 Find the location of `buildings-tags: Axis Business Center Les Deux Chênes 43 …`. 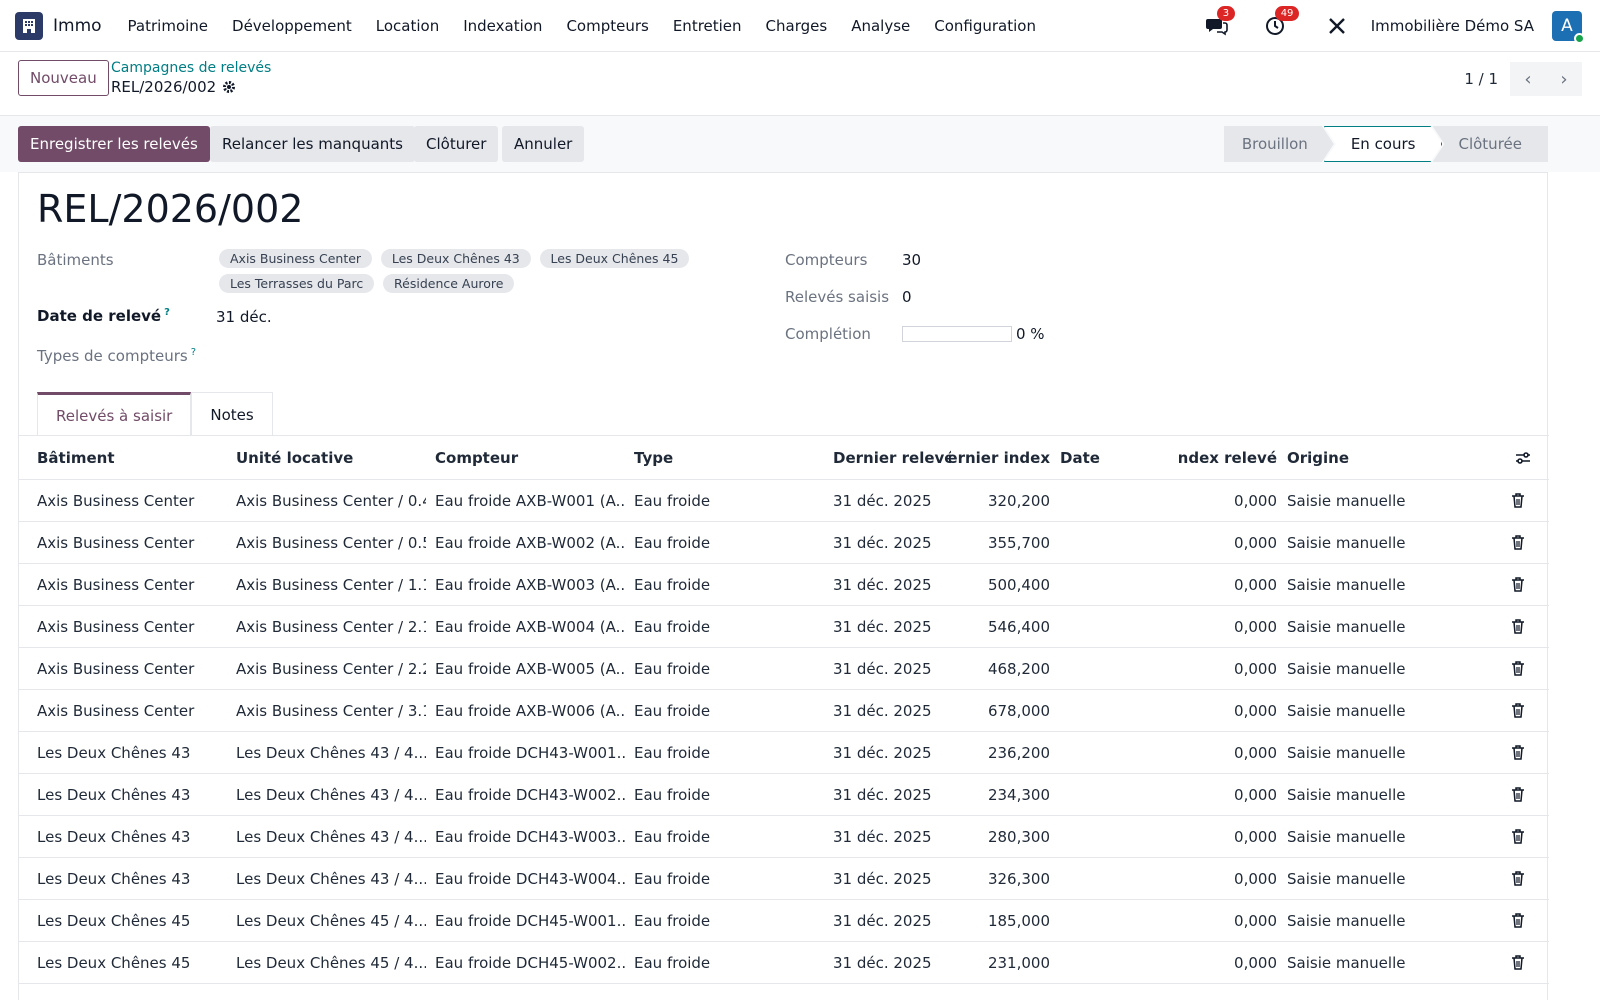

buildings-tags: Axis Business Center Les Deux Chênes 43 … is located at coordinates (464, 274).